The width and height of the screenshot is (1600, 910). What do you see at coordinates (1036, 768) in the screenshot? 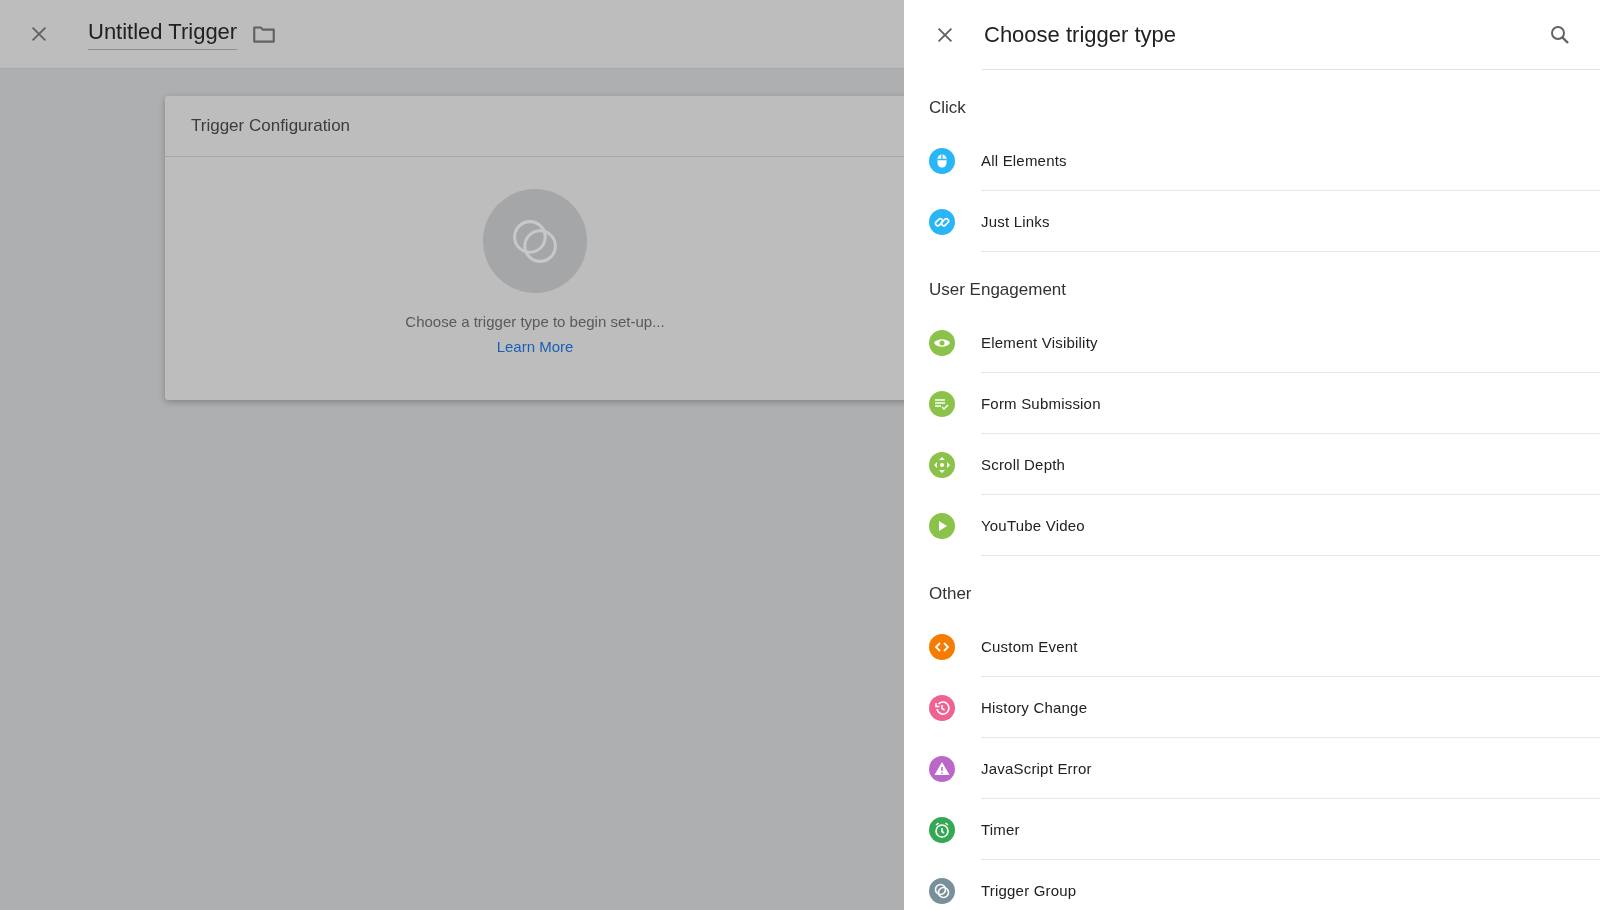
I see `item-label: JavaScript Error` at bounding box center [1036, 768].